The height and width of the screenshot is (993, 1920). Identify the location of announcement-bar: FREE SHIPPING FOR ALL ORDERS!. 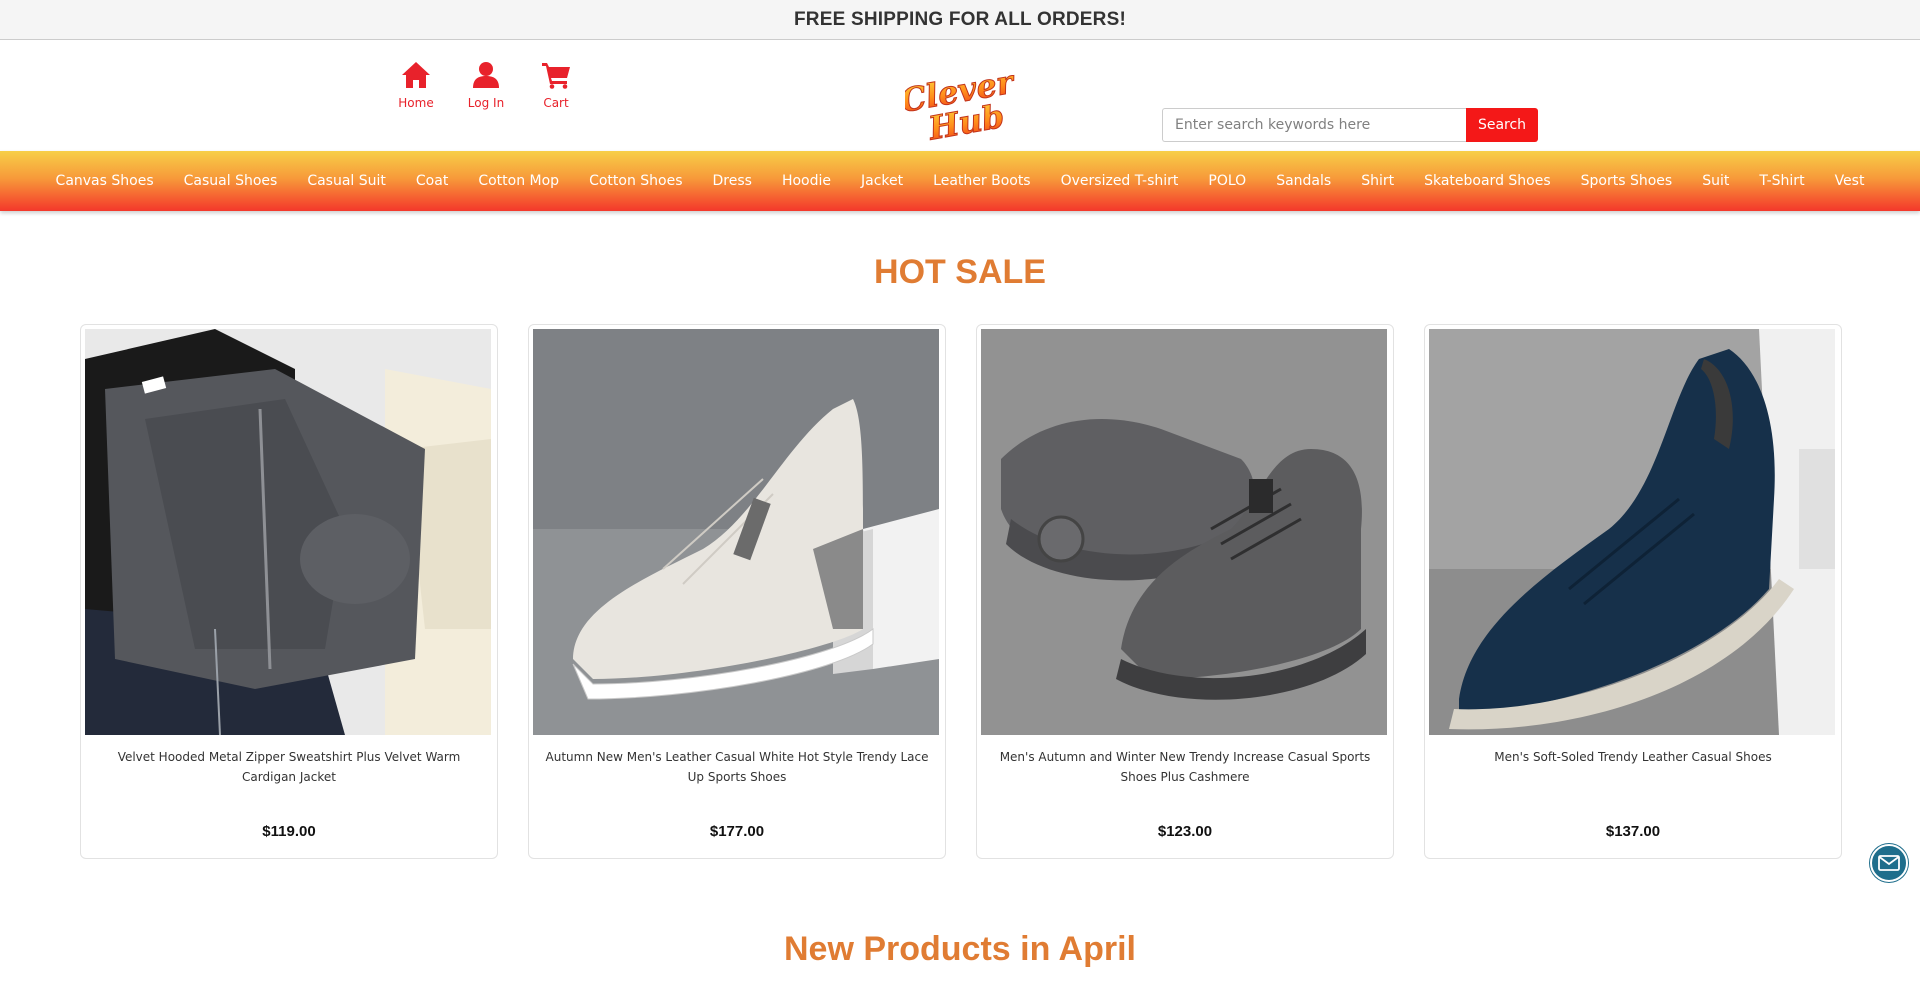
(960, 20).